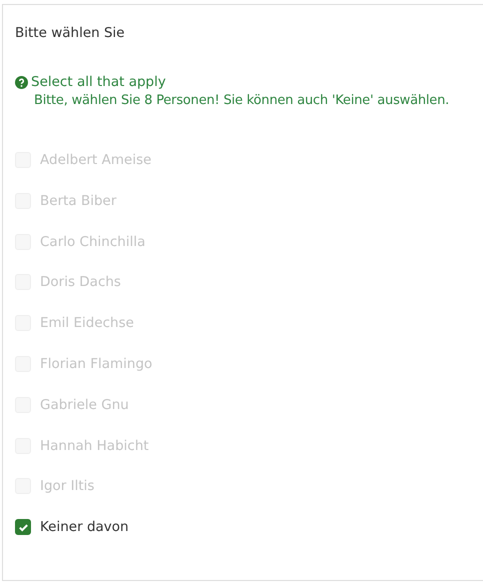 Image resolution: width=483 pixels, height=583 pixels. I want to click on option-label: Hannah Habicht, so click(94, 446).